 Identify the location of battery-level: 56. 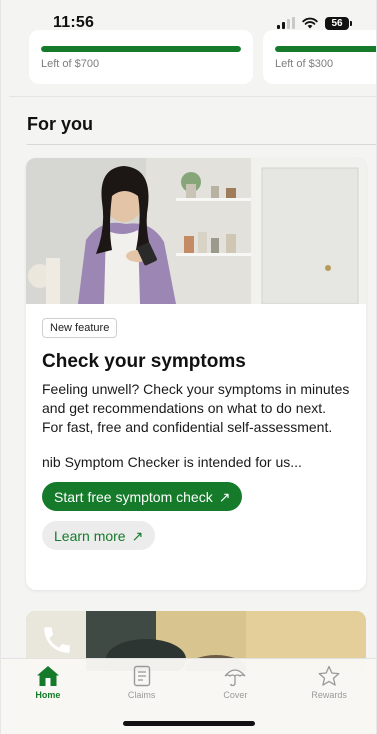
(337, 23).